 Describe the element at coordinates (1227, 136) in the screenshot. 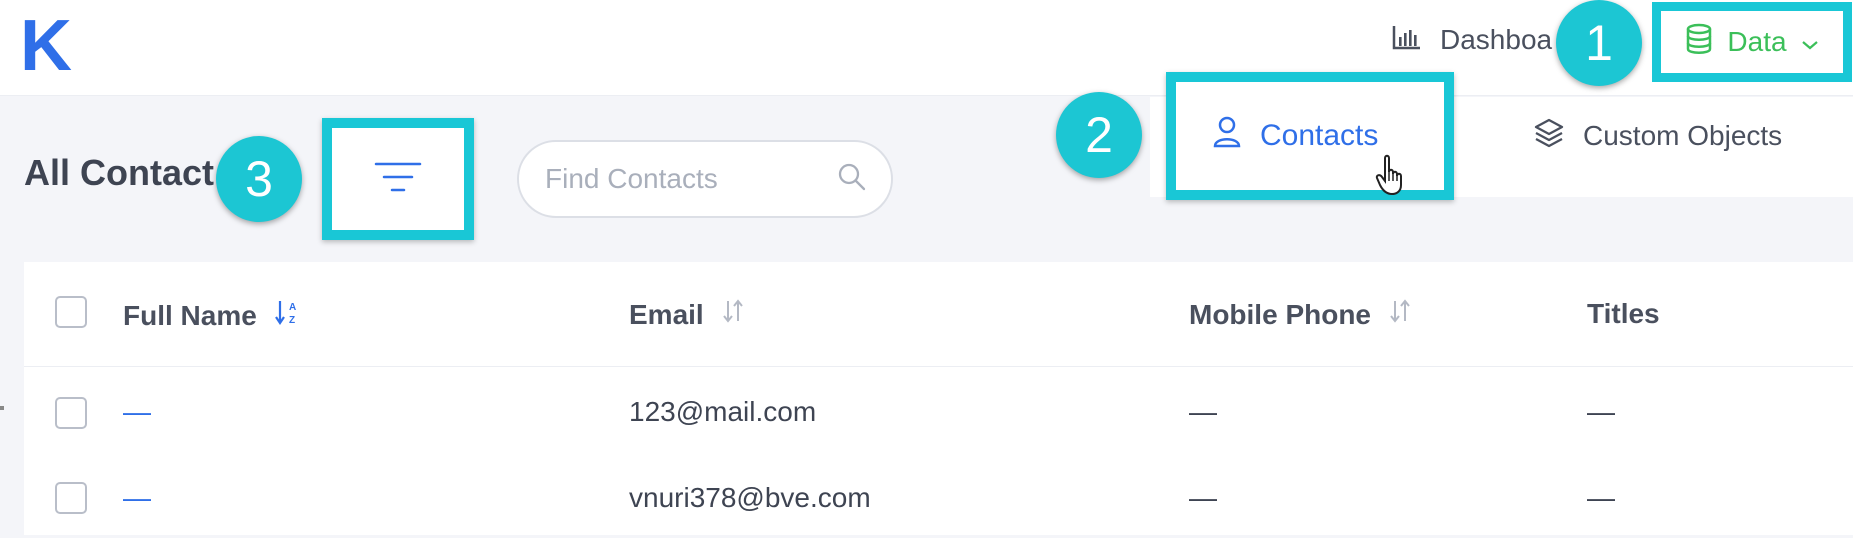

I see `person-icon` at that location.